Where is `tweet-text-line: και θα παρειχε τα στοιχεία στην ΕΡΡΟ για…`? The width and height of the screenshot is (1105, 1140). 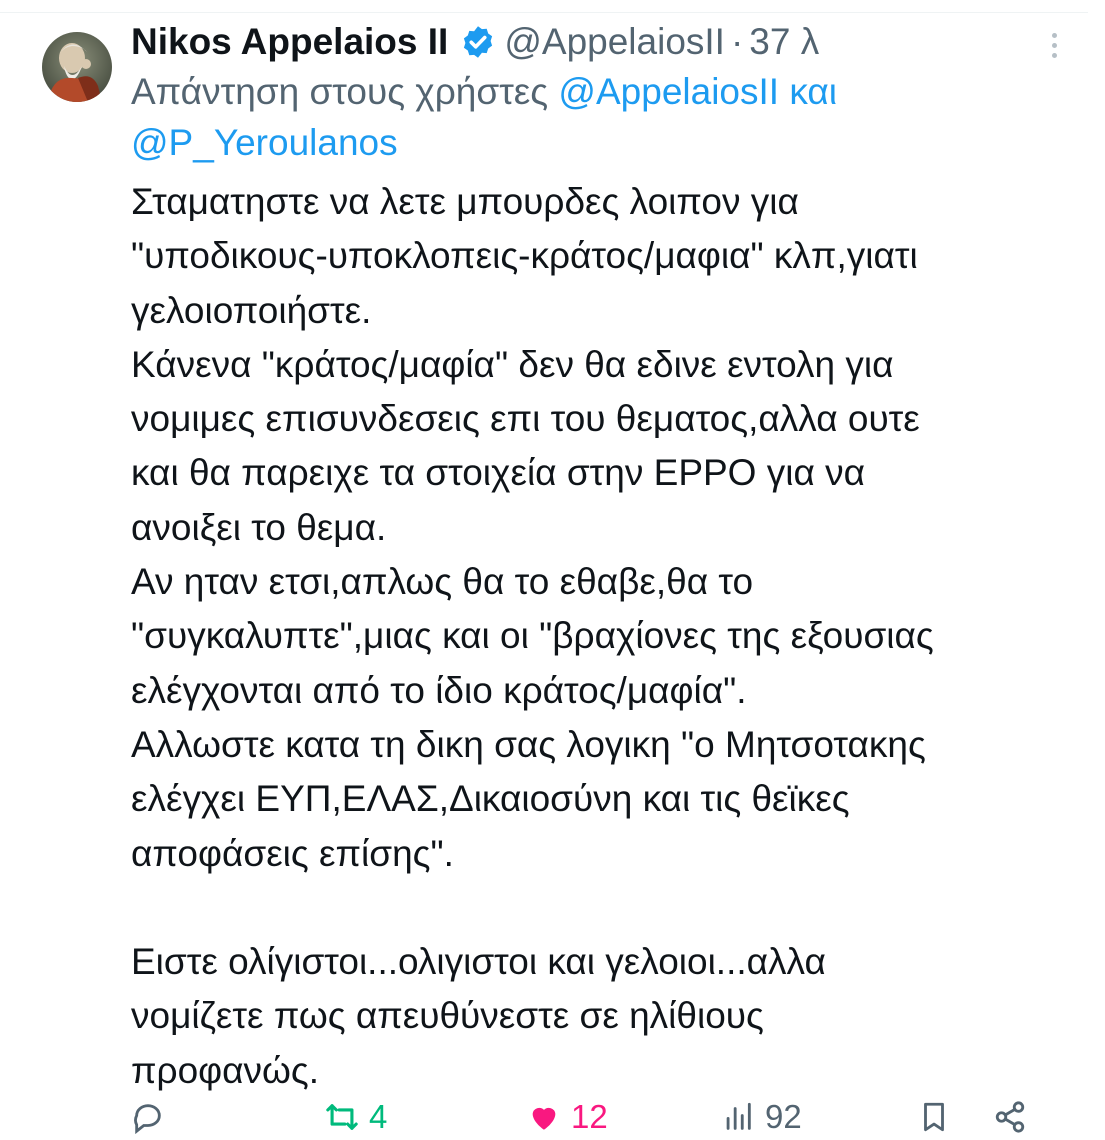 tweet-text-line: και θα παρειχε τα στοιχεία στην ΕΡΡΟ για… is located at coordinates (498, 473).